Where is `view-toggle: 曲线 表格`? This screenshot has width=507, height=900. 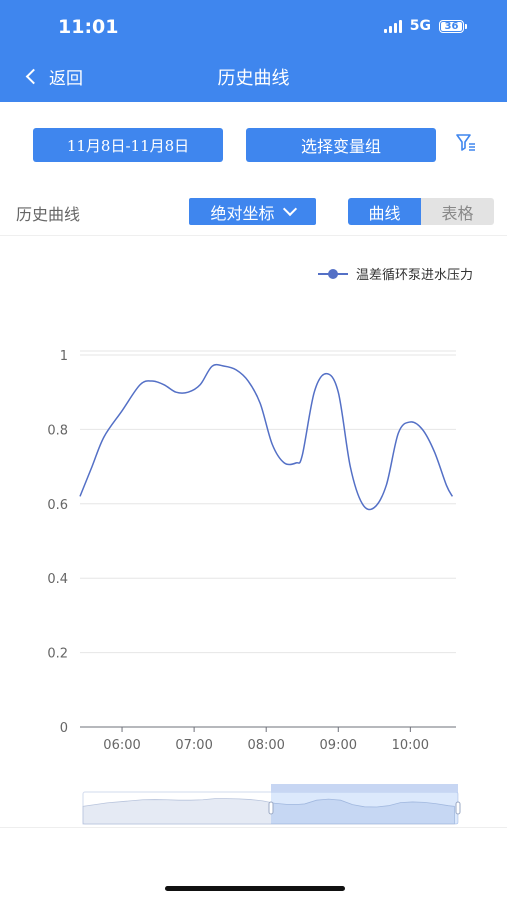
view-toggle: 曲线 表格 is located at coordinates (421, 211).